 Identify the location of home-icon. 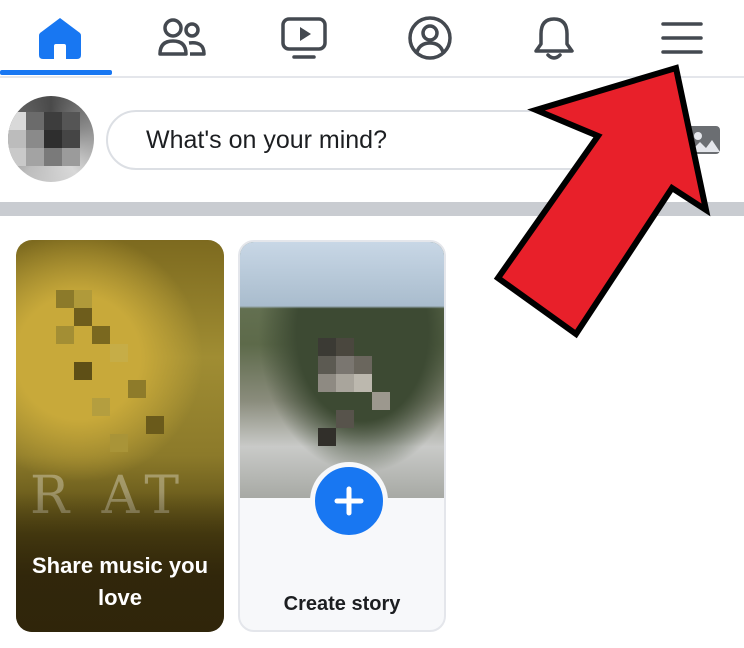
(60, 38).